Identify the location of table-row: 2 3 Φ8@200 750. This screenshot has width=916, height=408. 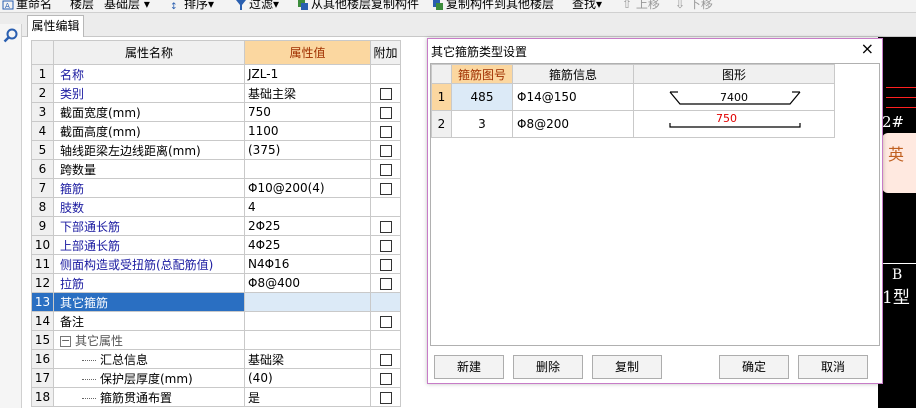
(633, 124).